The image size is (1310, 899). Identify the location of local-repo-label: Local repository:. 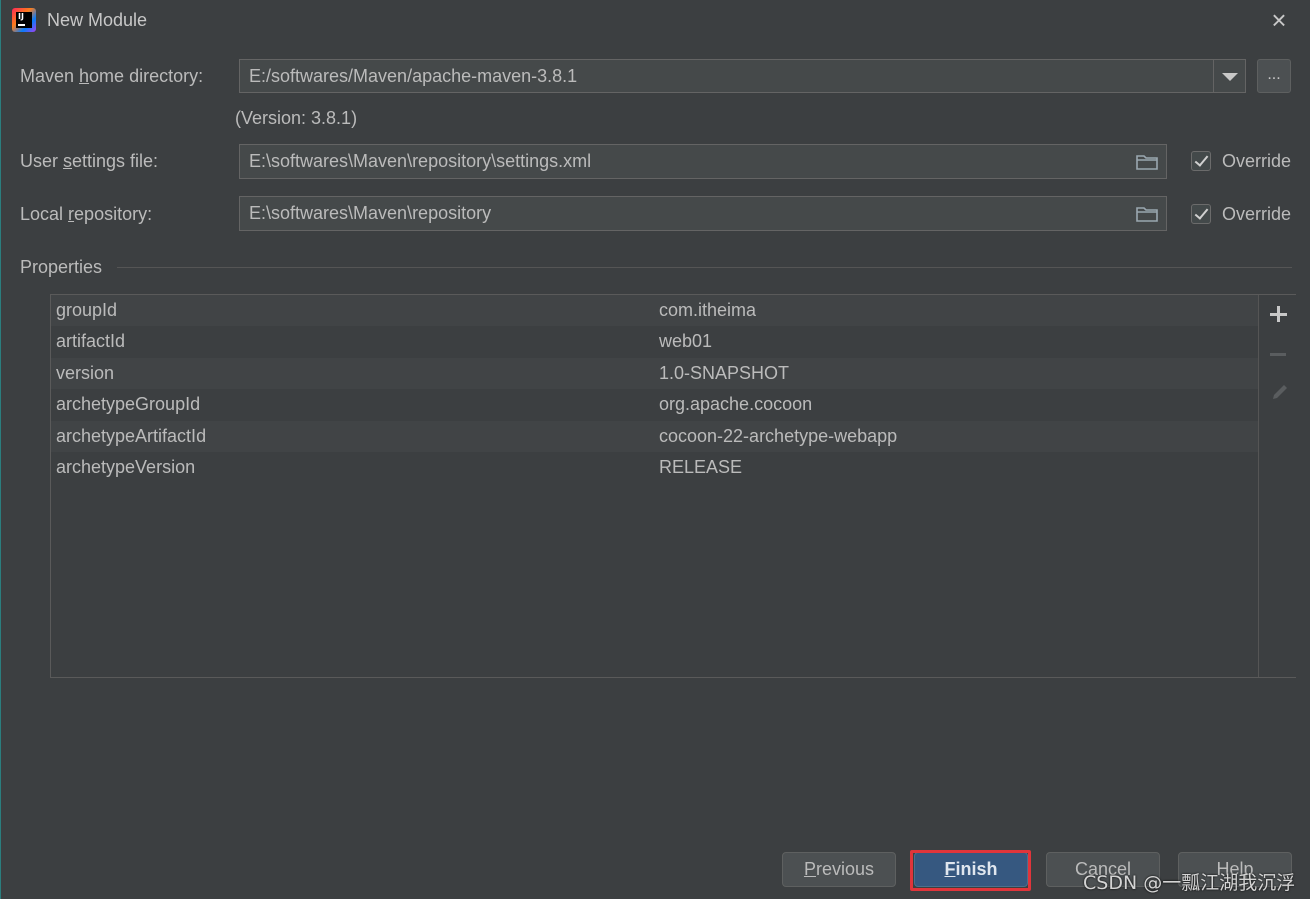
(86, 214).